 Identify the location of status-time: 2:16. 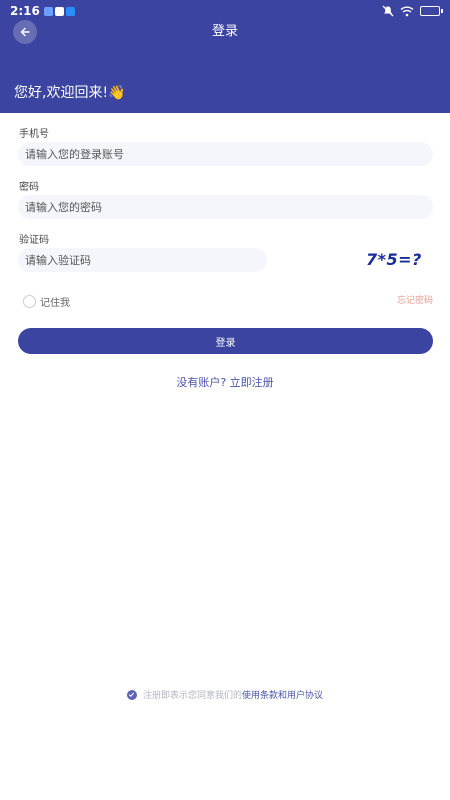
(25, 11).